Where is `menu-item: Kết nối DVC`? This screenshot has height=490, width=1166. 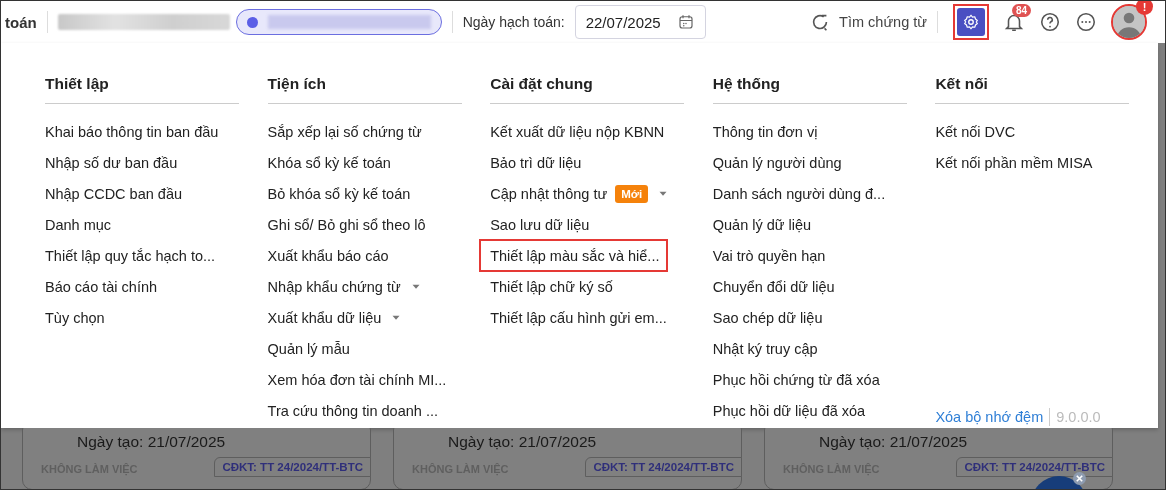 menu-item: Kết nối DVC is located at coordinates (1046, 131).